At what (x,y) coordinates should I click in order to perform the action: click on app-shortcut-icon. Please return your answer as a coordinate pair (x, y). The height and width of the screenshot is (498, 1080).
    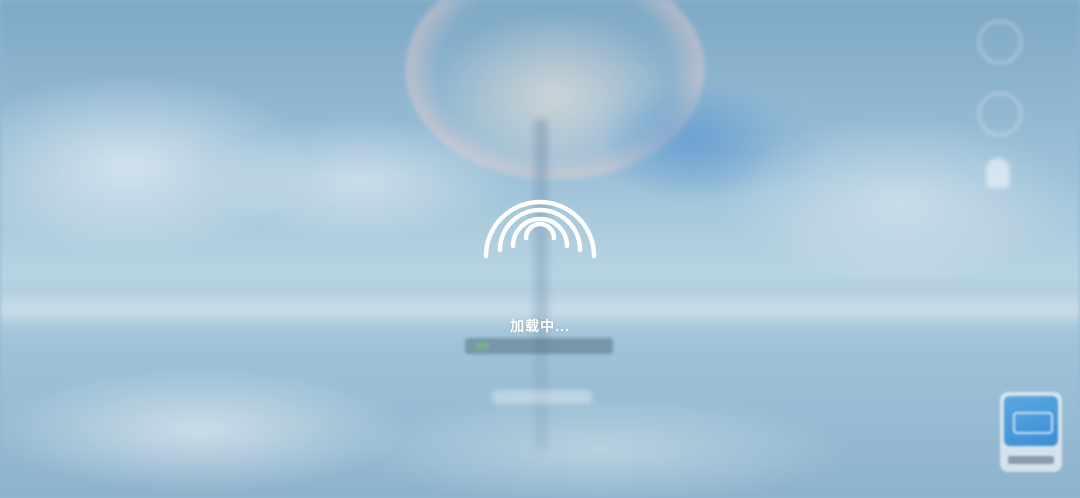
    Looking at the image, I should click on (1031, 432).